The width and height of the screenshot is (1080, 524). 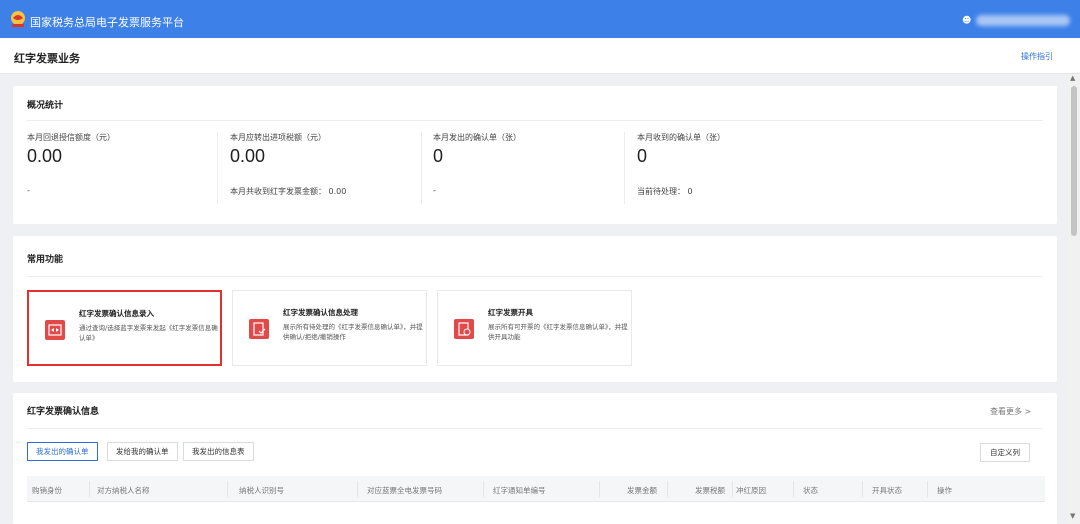 What do you see at coordinates (966, 21) in the screenshot?
I see `user-icon: ☻` at bounding box center [966, 21].